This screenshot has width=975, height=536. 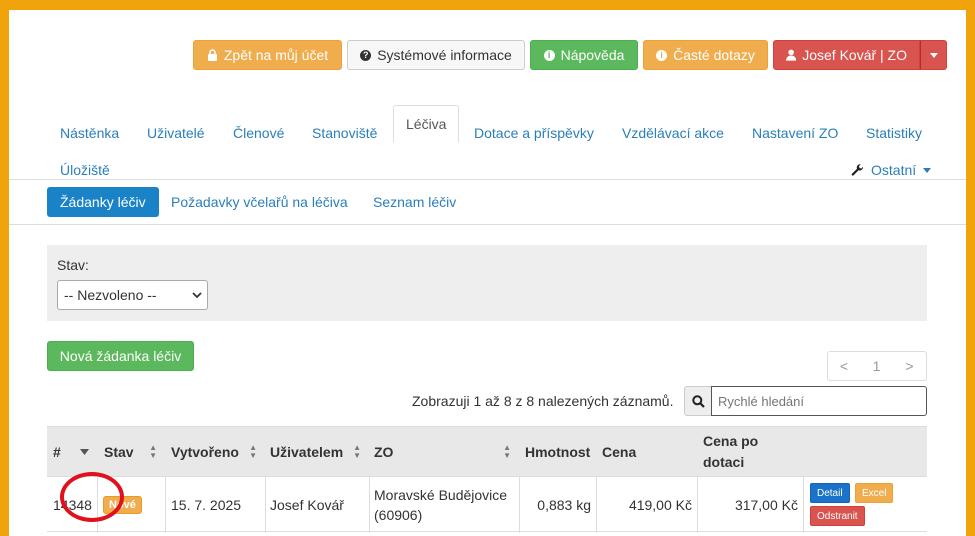 I want to click on user-menu-dropdown-toggle, so click(x=933, y=55).